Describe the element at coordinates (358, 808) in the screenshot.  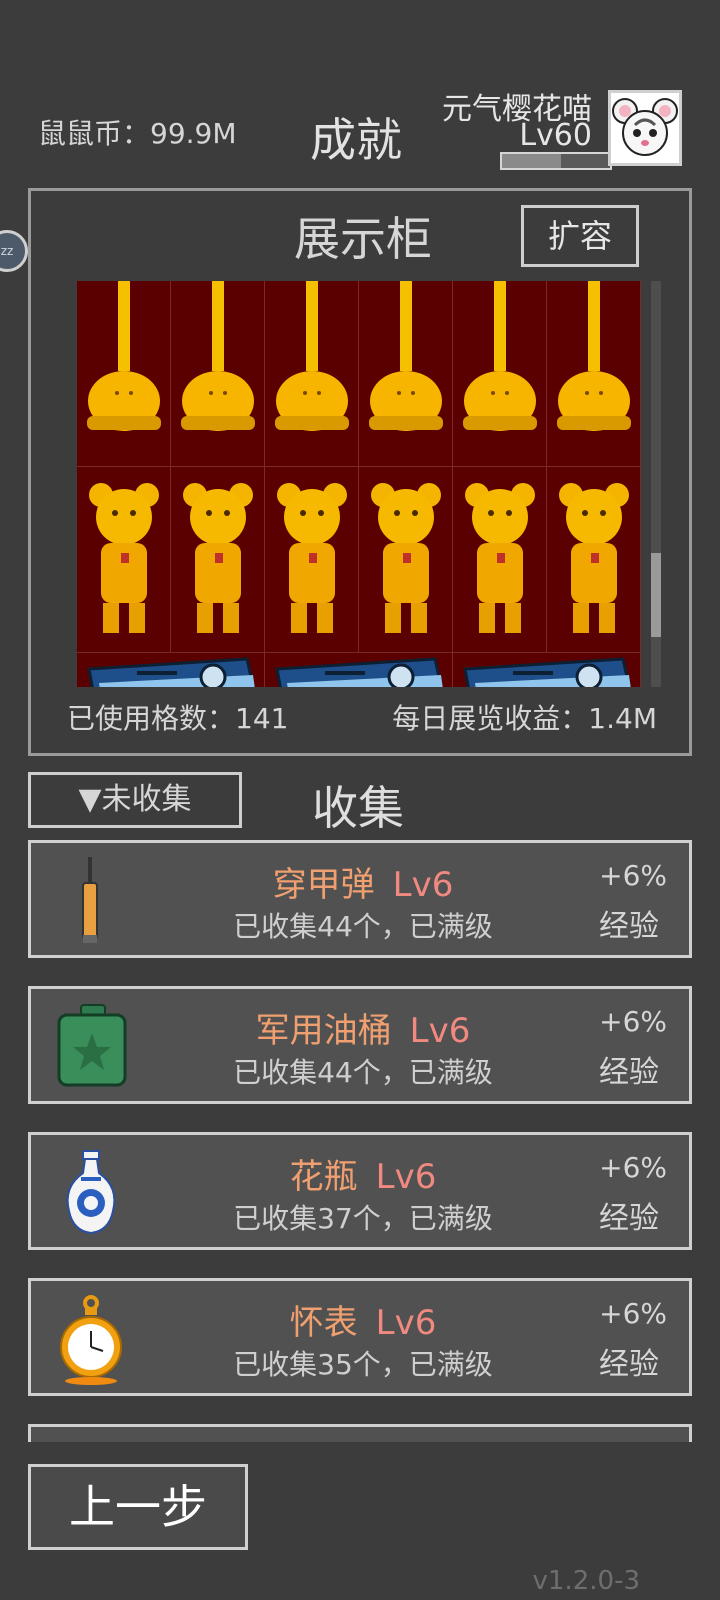
I see `collection-title: 收集` at that location.